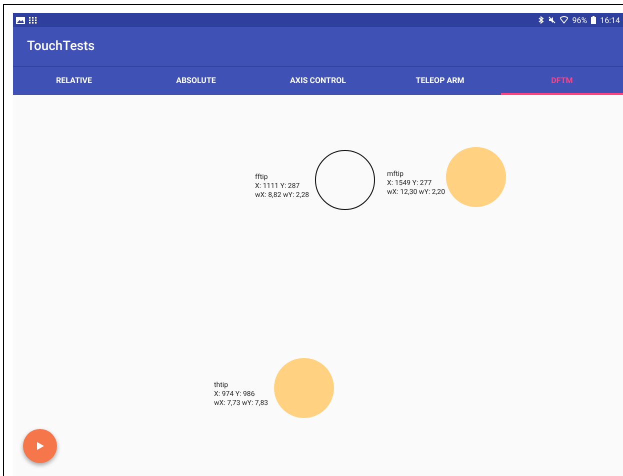 Image resolution: width=623 pixels, height=476 pixels. Describe the element at coordinates (610, 20) in the screenshot. I see `clock-time: 16:14` at that location.